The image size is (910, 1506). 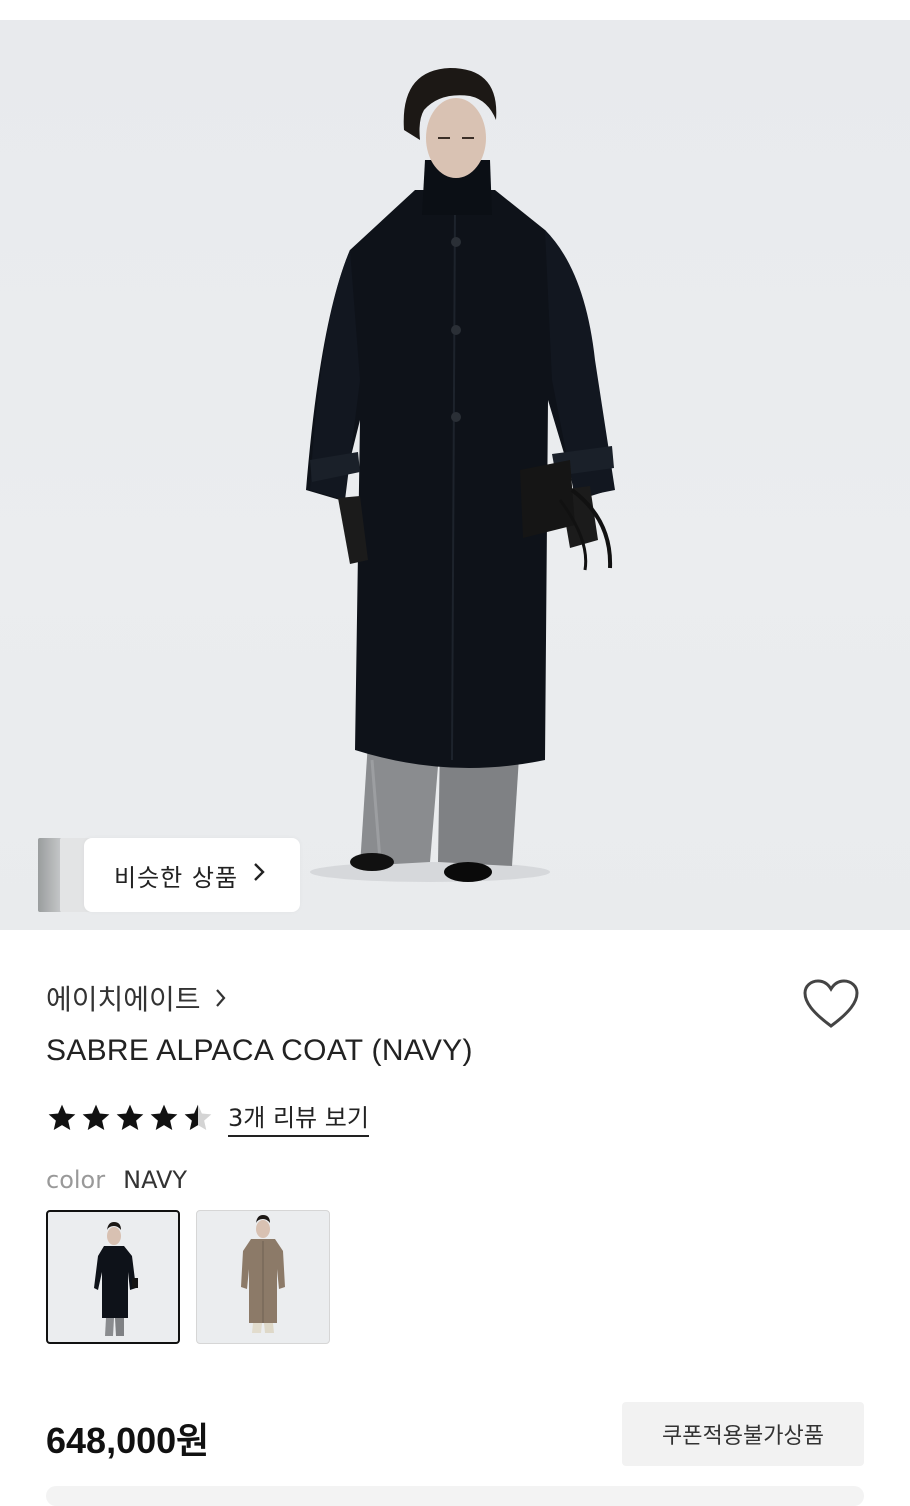 I want to click on review-link: 3개 리뷰 보기, so click(x=298, y=1117).